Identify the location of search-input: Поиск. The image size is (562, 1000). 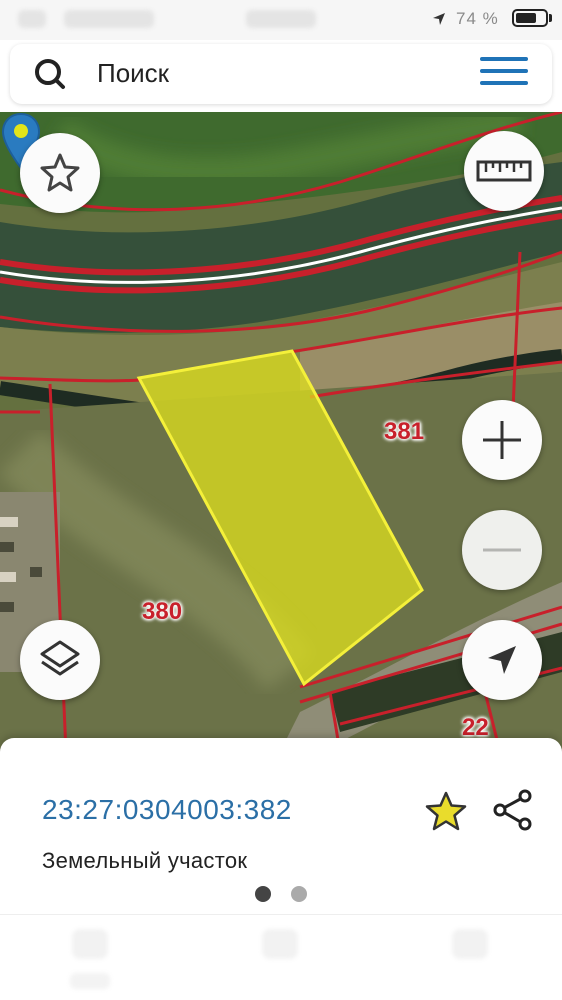
(133, 73).